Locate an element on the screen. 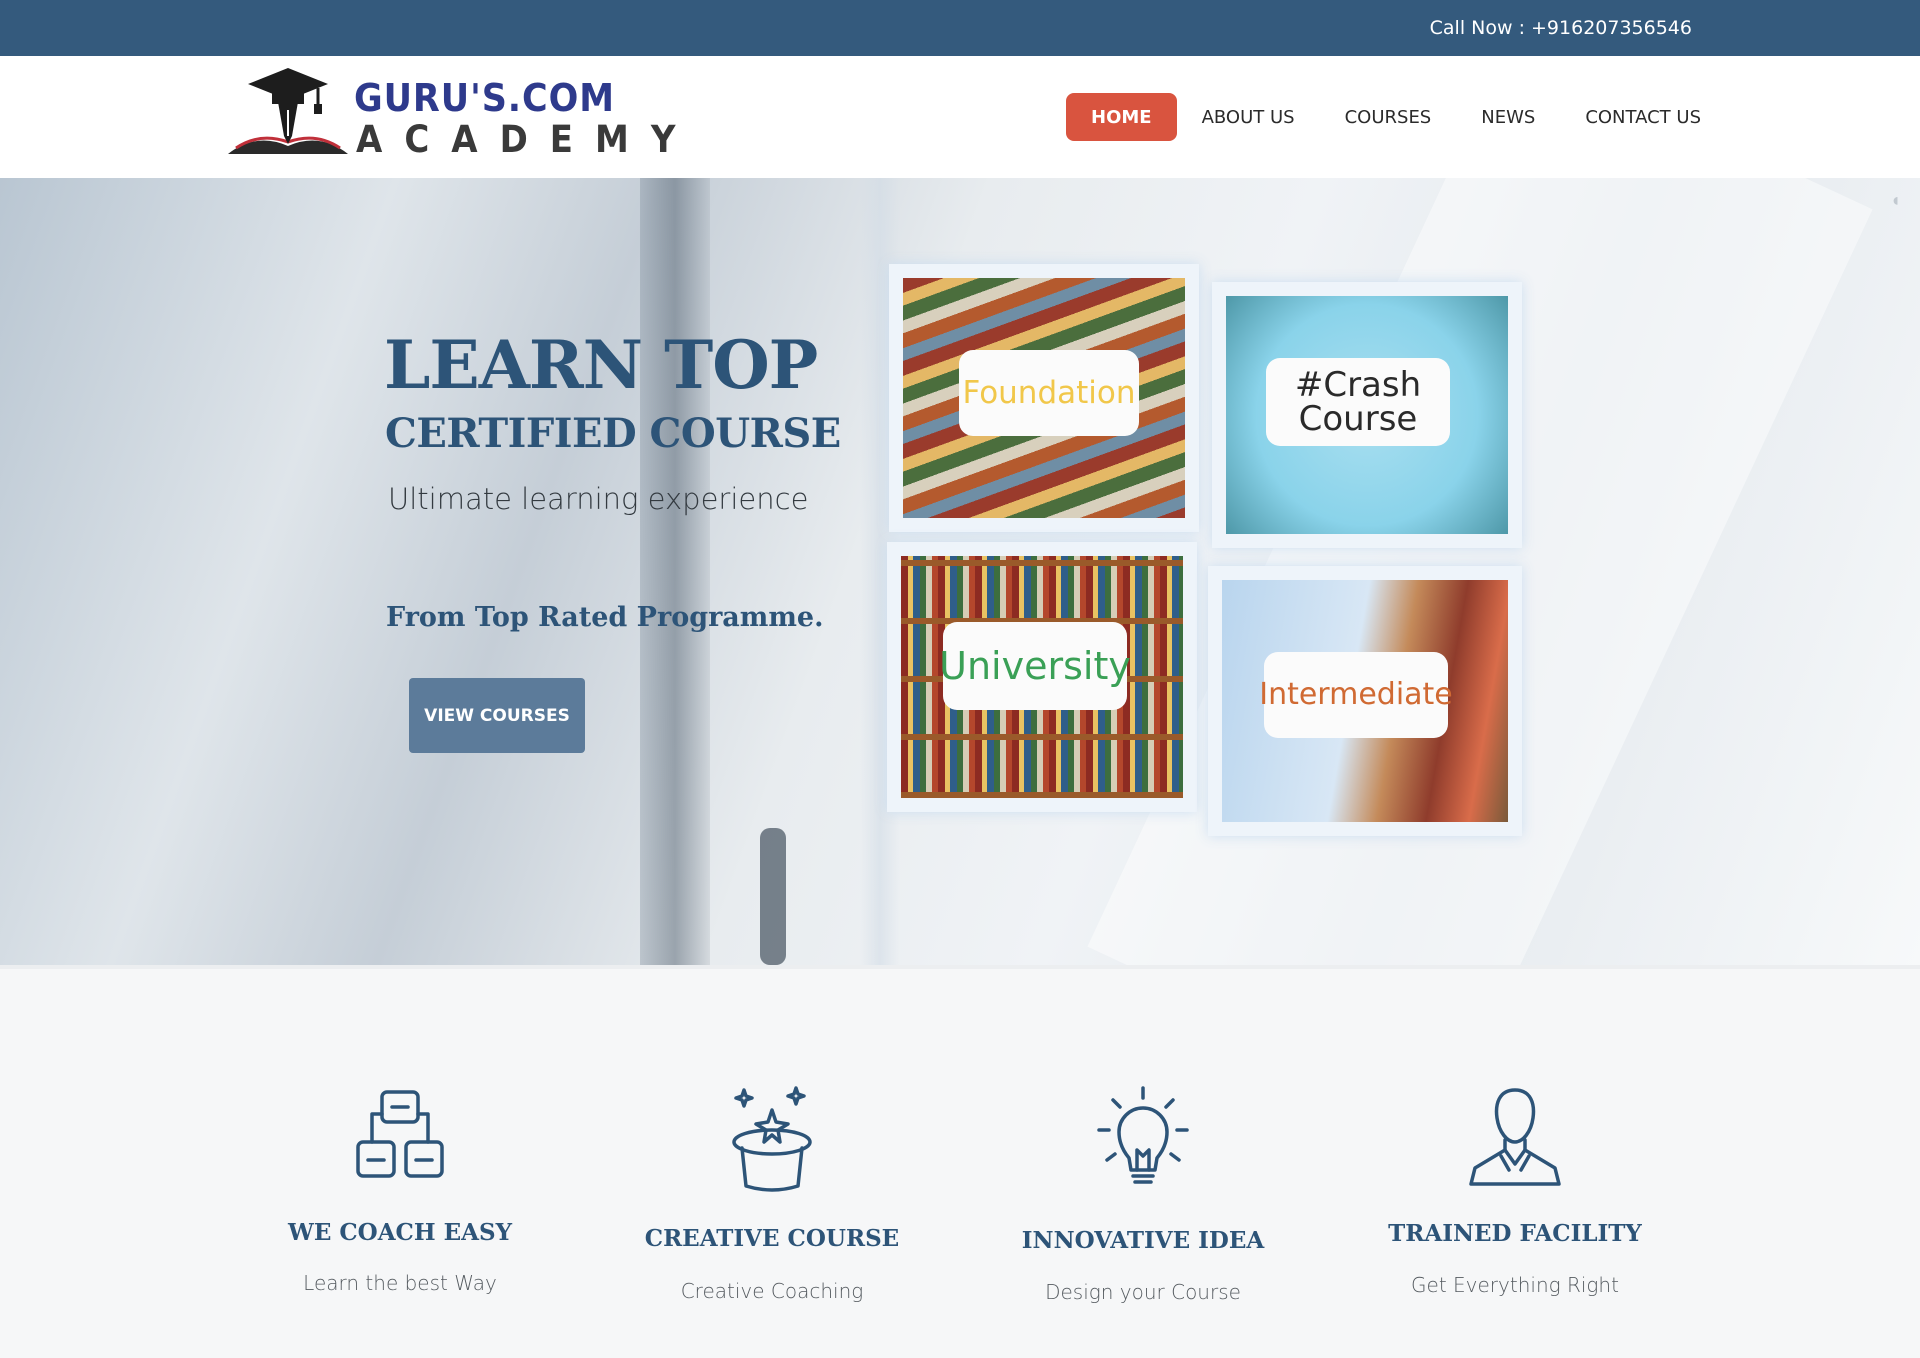 The image size is (1920, 1358). feature-description: Creative Coaching is located at coordinates (772, 1291).